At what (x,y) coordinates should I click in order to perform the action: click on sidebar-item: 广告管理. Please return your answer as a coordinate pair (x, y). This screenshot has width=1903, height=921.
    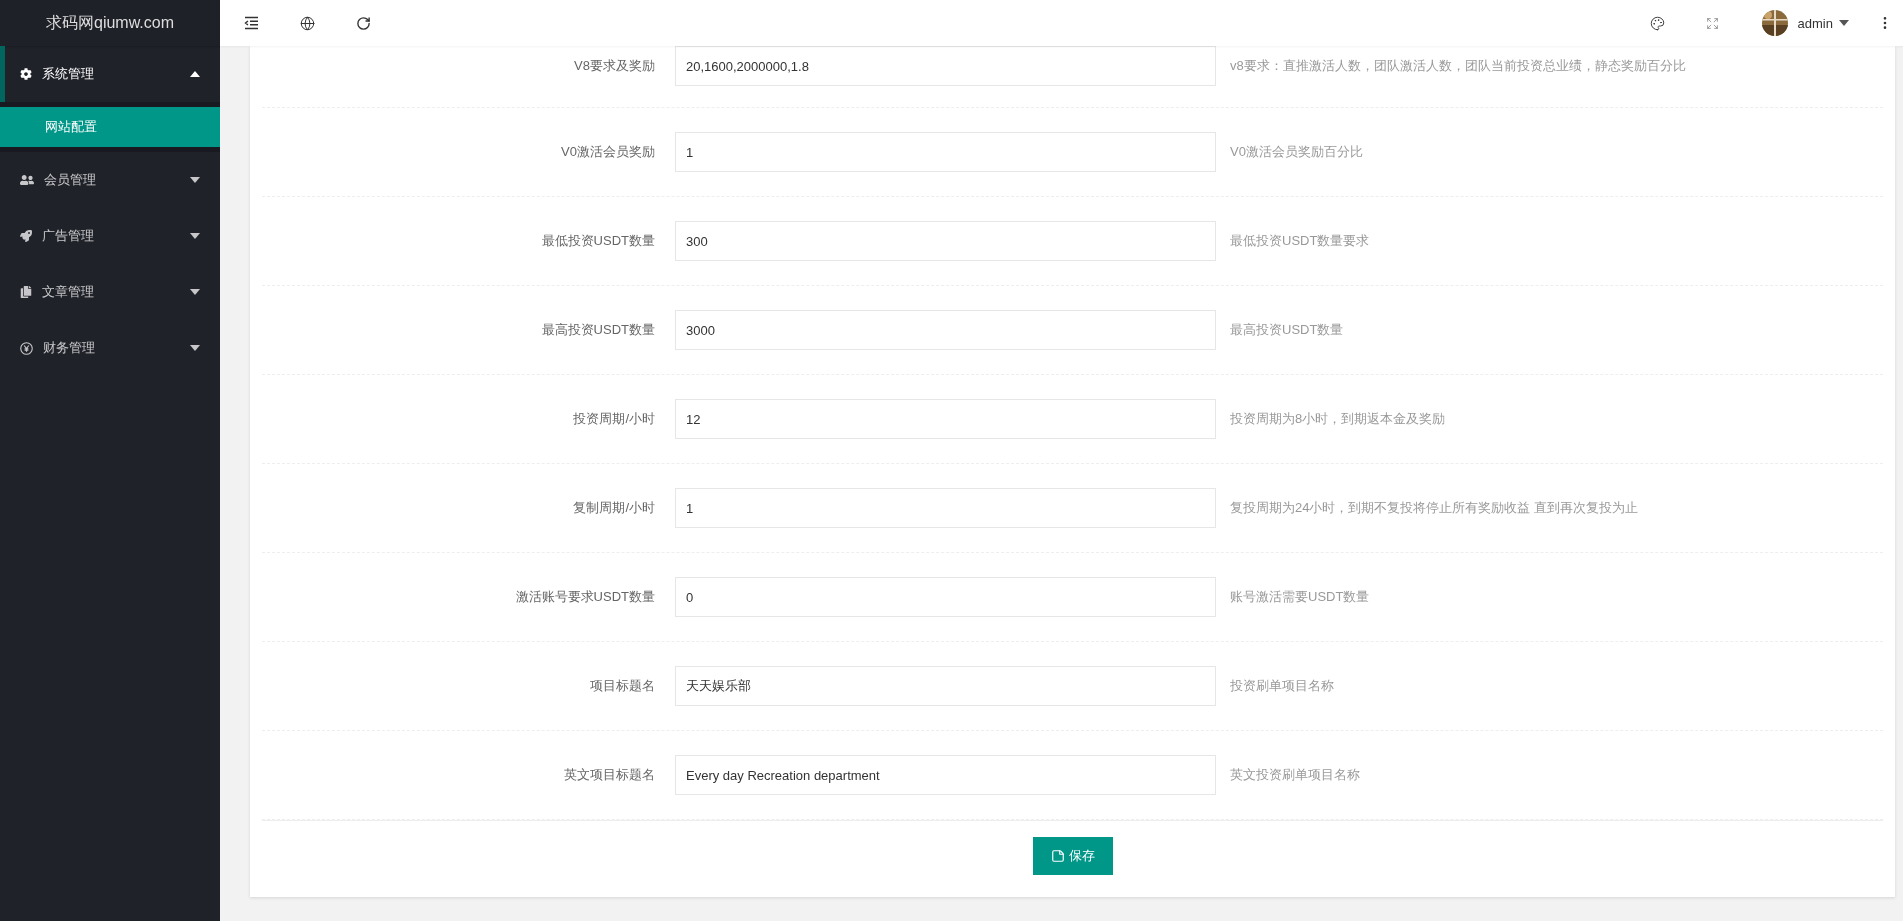
    Looking at the image, I should click on (110, 236).